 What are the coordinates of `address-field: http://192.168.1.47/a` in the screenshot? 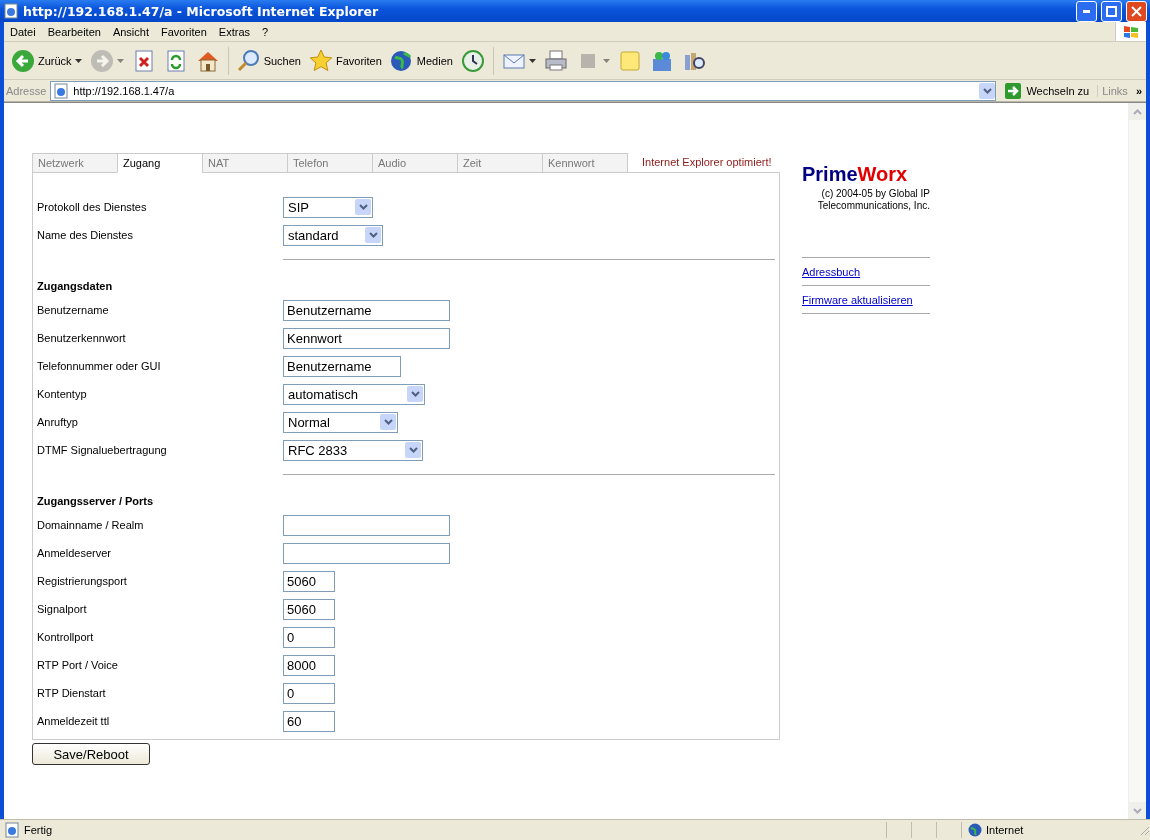 It's located at (523, 90).